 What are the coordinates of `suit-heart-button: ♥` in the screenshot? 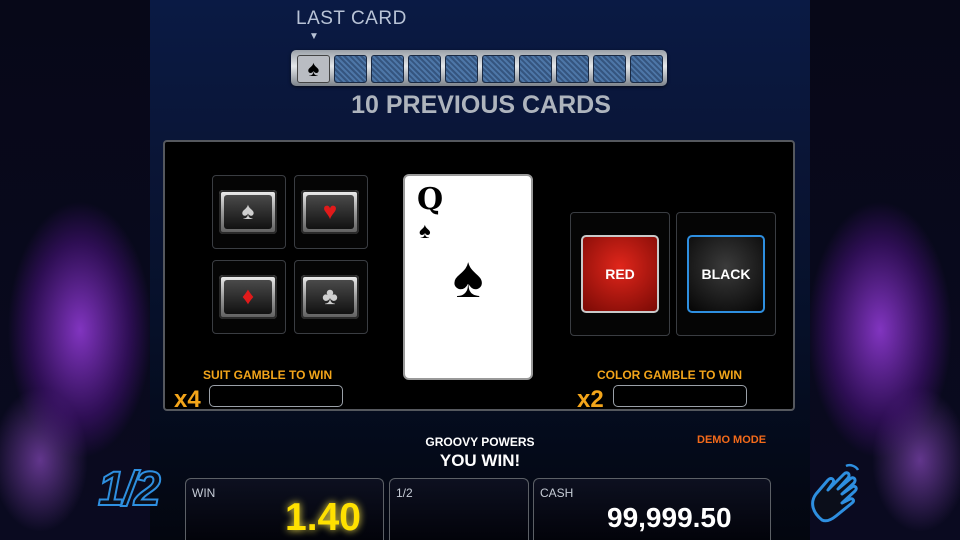 It's located at (330, 212).